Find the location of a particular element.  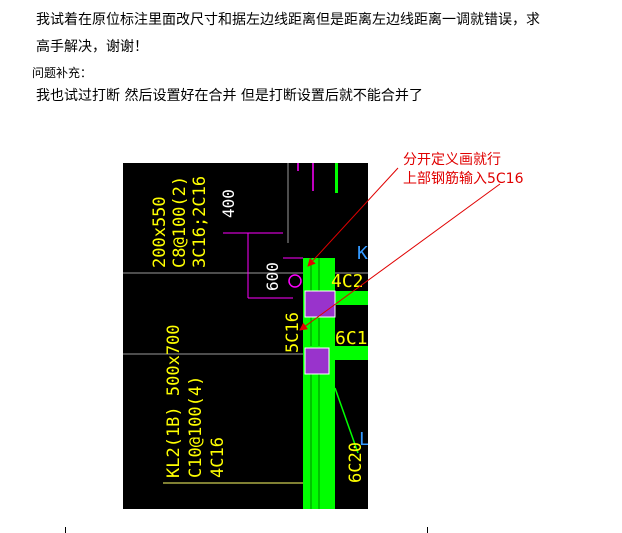

label-k: K is located at coordinates (362, 253).